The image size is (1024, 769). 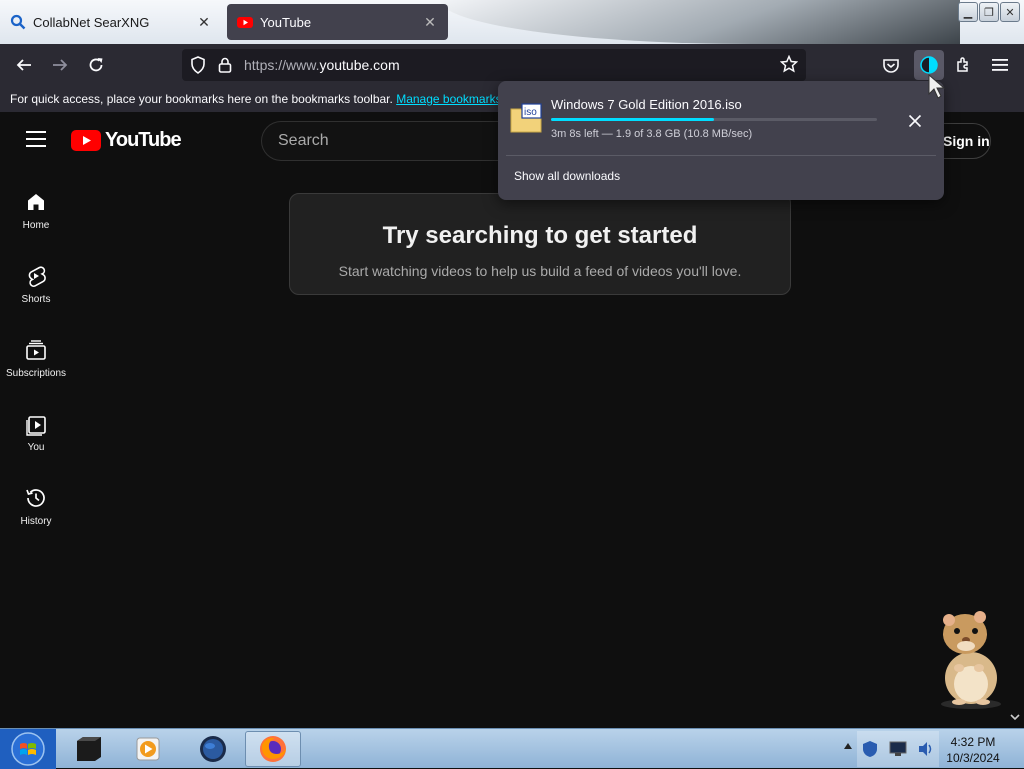 What do you see at coordinates (96, 65) in the screenshot?
I see `reload-icon` at bounding box center [96, 65].